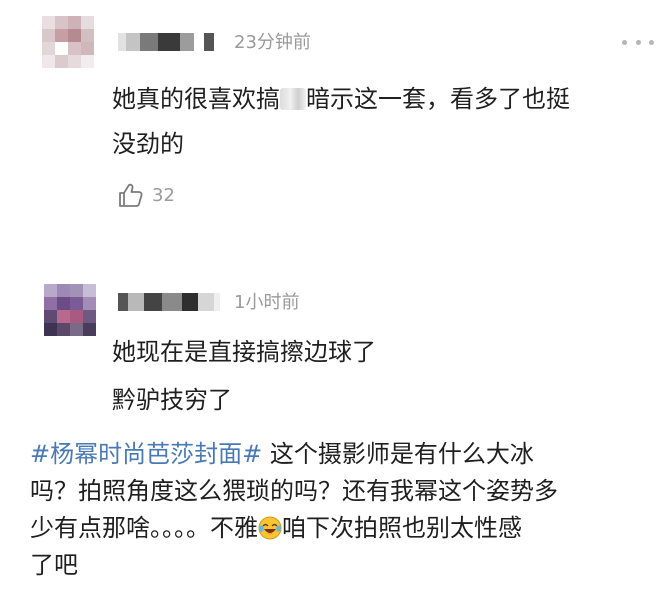 This screenshot has height=595, width=666. Describe the element at coordinates (402, 528) in the screenshot. I see `post-text-part: 咱下次拍照也别太性感` at that location.